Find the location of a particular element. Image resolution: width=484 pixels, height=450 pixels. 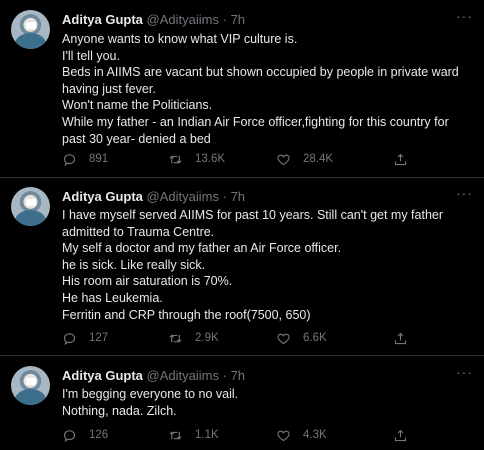

like-count: 28.4K is located at coordinates (318, 159).